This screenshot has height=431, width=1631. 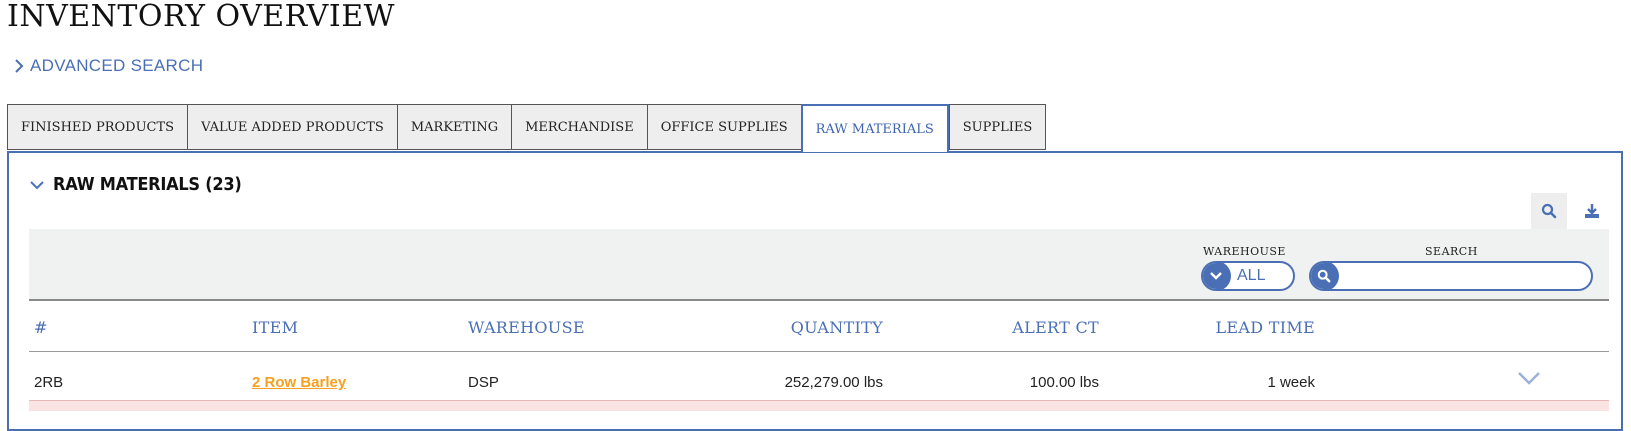 I want to click on alert-row, so click(x=819, y=405).